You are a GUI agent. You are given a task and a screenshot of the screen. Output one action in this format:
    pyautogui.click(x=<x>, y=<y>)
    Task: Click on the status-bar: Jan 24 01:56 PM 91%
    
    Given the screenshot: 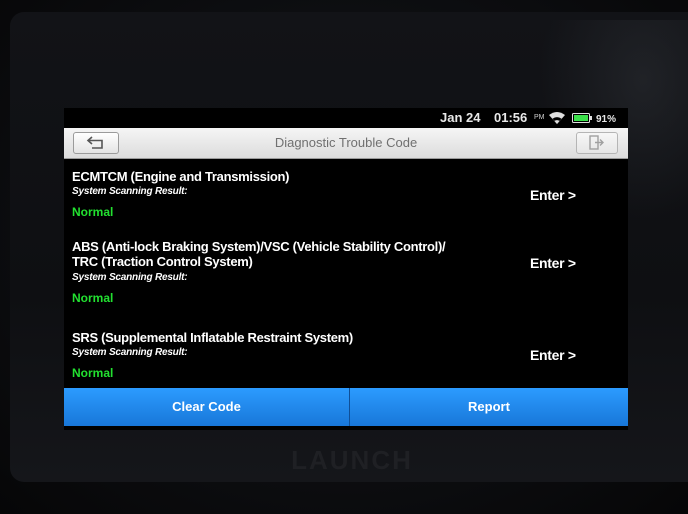 What is the action you would take?
    pyautogui.click(x=346, y=118)
    